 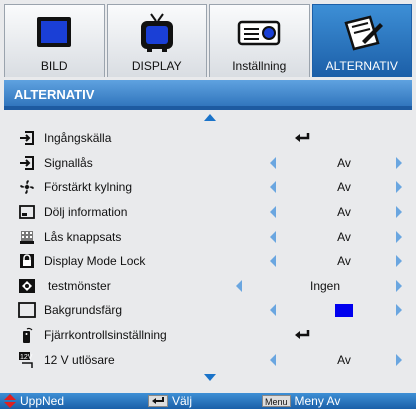 What do you see at coordinates (79, 285) in the screenshot?
I see `menu-item-label: testmönster` at bounding box center [79, 285].